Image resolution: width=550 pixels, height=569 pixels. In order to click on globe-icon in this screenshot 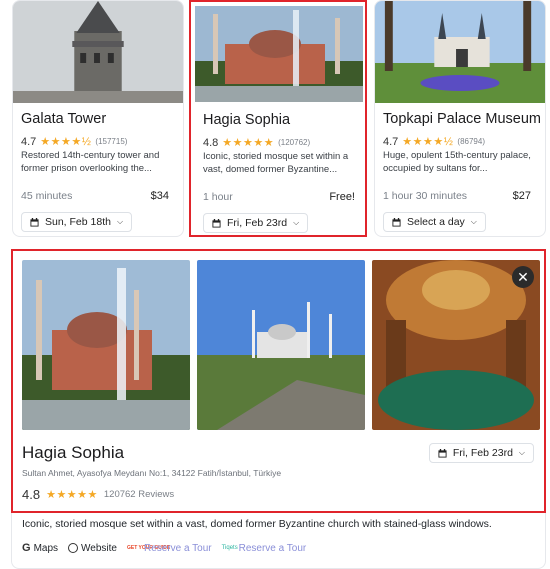, I will do `click(73, 548)`.